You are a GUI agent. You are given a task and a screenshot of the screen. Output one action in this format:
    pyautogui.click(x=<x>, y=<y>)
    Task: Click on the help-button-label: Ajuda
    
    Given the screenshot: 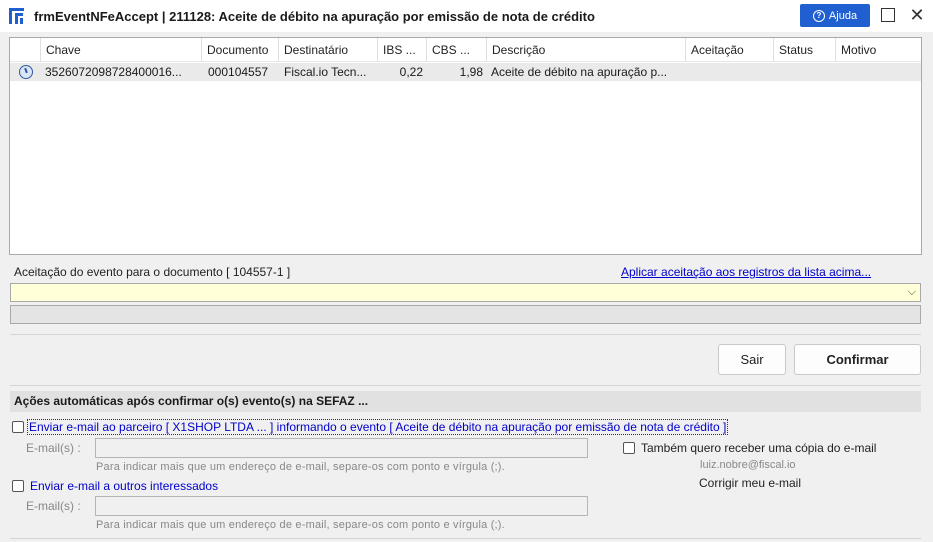 What is the action you would take?
    pyautogui.click(x=843, y=15)
    